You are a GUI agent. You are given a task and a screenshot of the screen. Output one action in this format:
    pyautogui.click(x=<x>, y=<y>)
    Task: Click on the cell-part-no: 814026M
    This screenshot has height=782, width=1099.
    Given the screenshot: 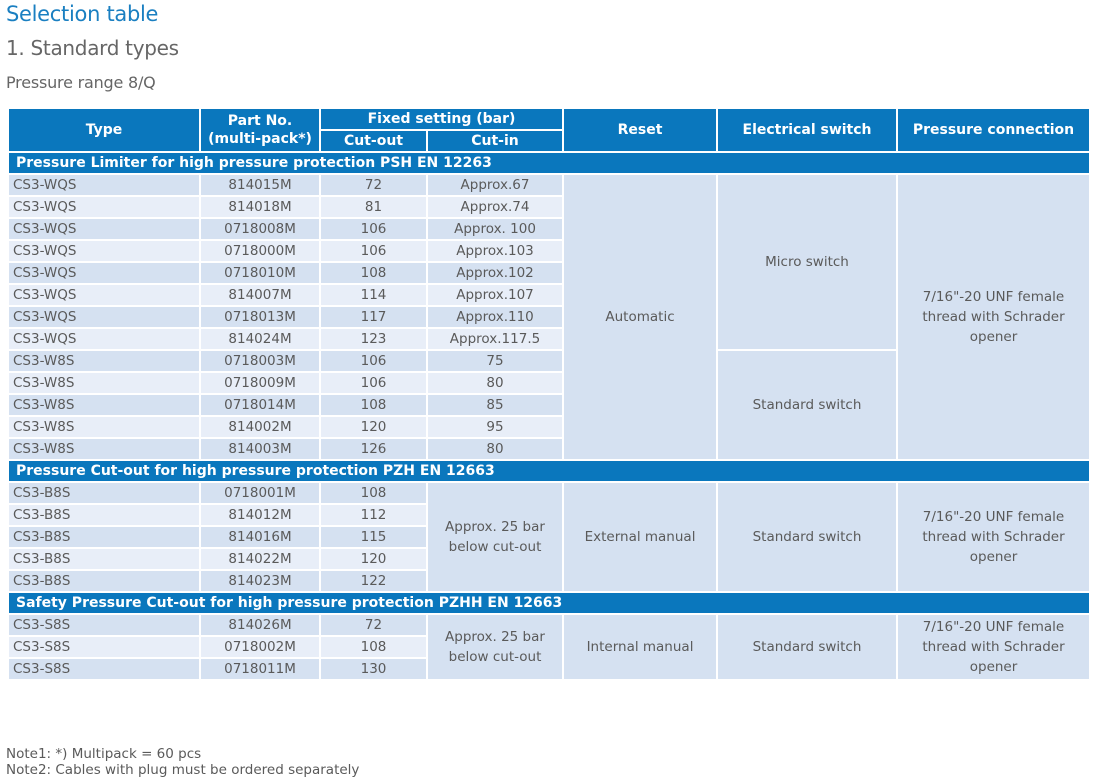 What is the action you would take?
    pyautogui.click(x=260, y=625)
    